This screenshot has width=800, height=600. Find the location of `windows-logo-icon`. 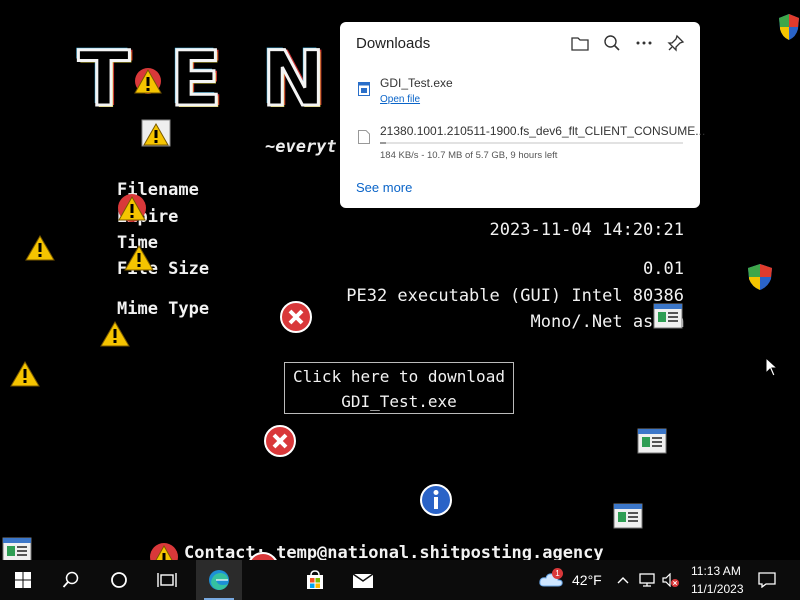

windows-logo-icon is located at coordinates (23, 580).